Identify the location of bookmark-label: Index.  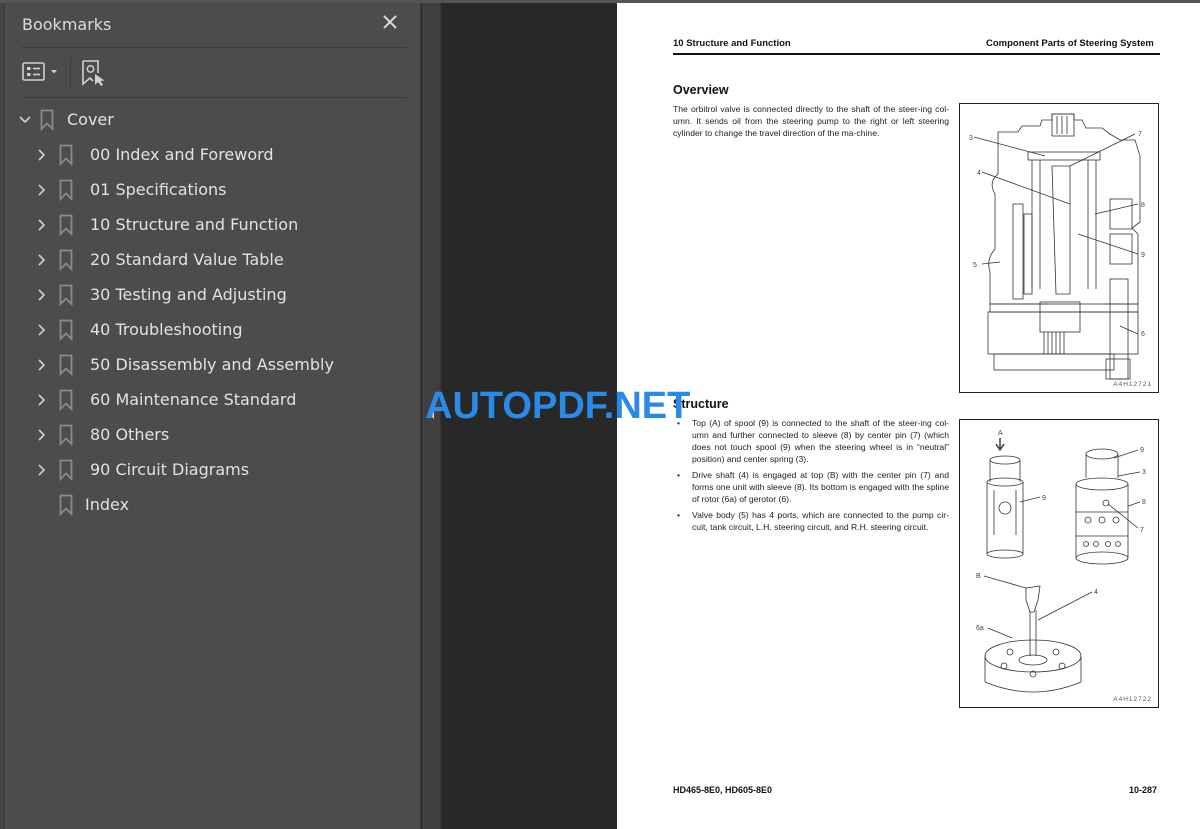
(107, 504).